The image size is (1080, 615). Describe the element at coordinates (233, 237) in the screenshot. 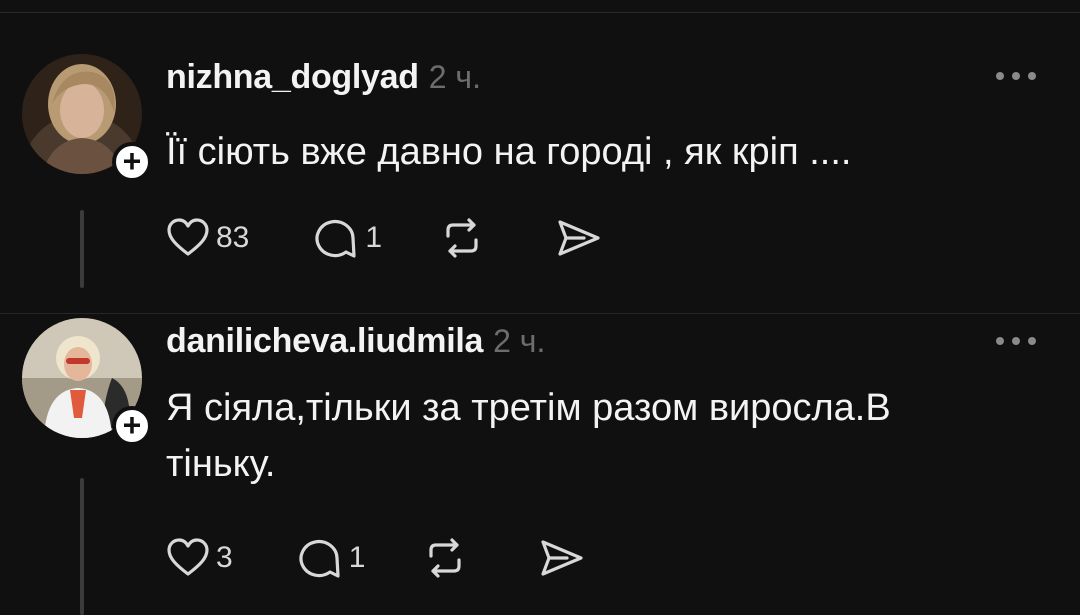

I see `like-count: 83` at that location.